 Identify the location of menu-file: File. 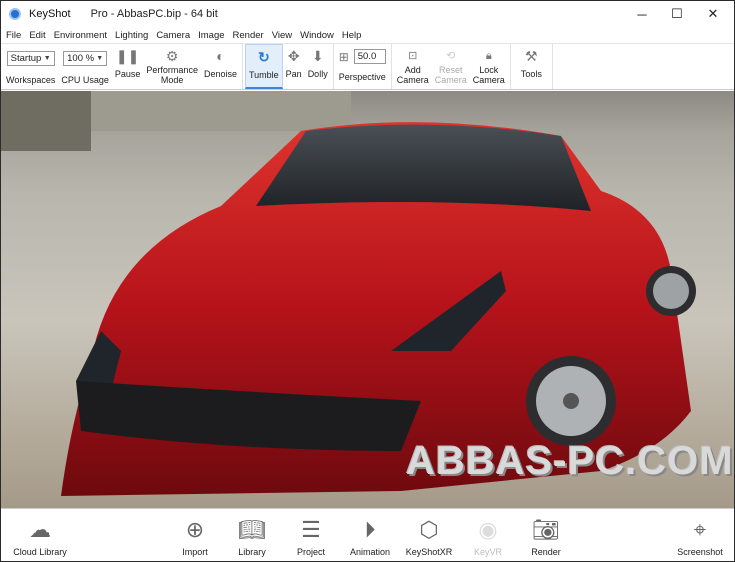
(13, 35).